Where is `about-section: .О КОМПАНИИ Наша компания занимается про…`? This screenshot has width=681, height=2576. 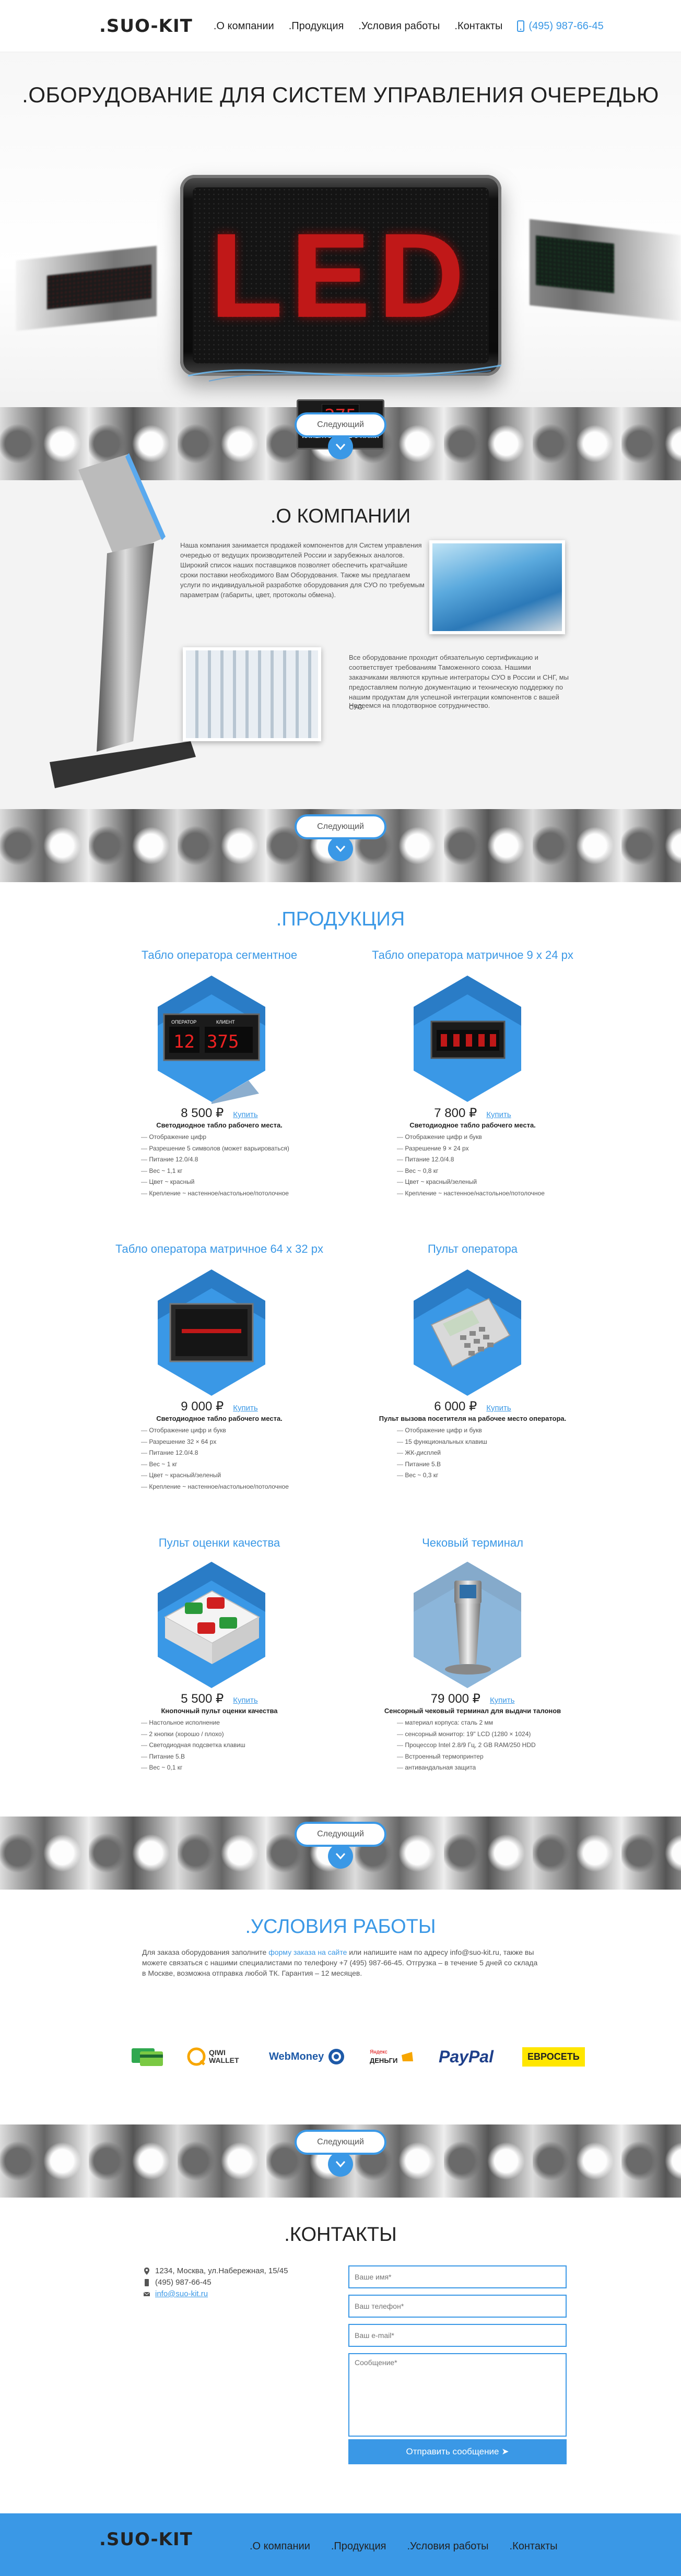
about-section: .О КОМПАНИИ Наша компания занимается про… is located at coordinates (340, 631).